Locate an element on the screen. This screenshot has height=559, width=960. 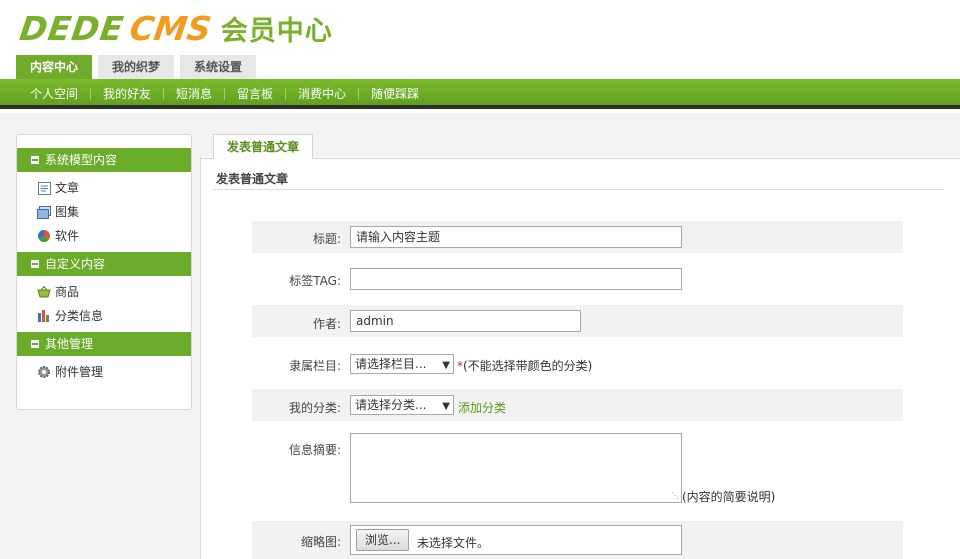
sidebar-item-attachments: 附件管理 is located at coordinates (114, 372).